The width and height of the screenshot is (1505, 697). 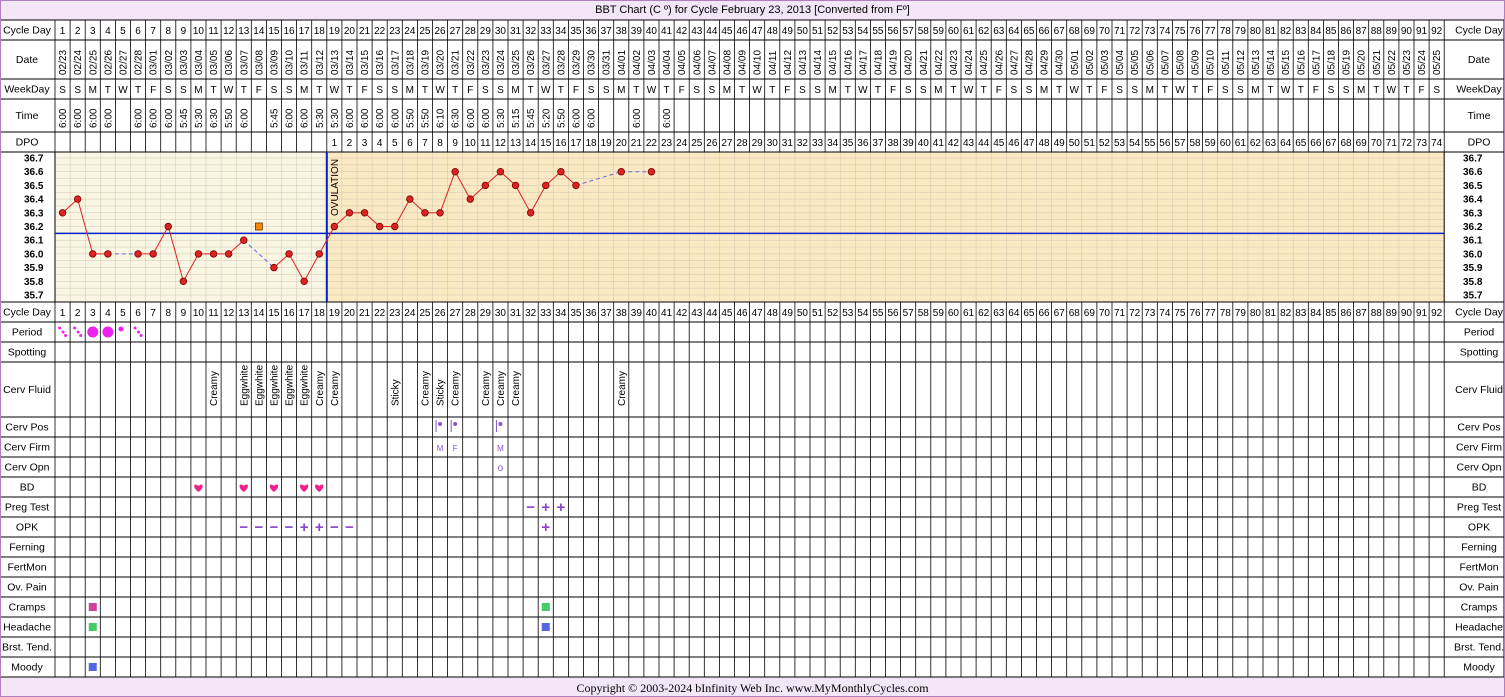 What do you see at coordinates (1479, 448) in the screenshot?
I see `row-label-right-cerv-firm: Cerv Firm` at bounding box center [1479, 448].